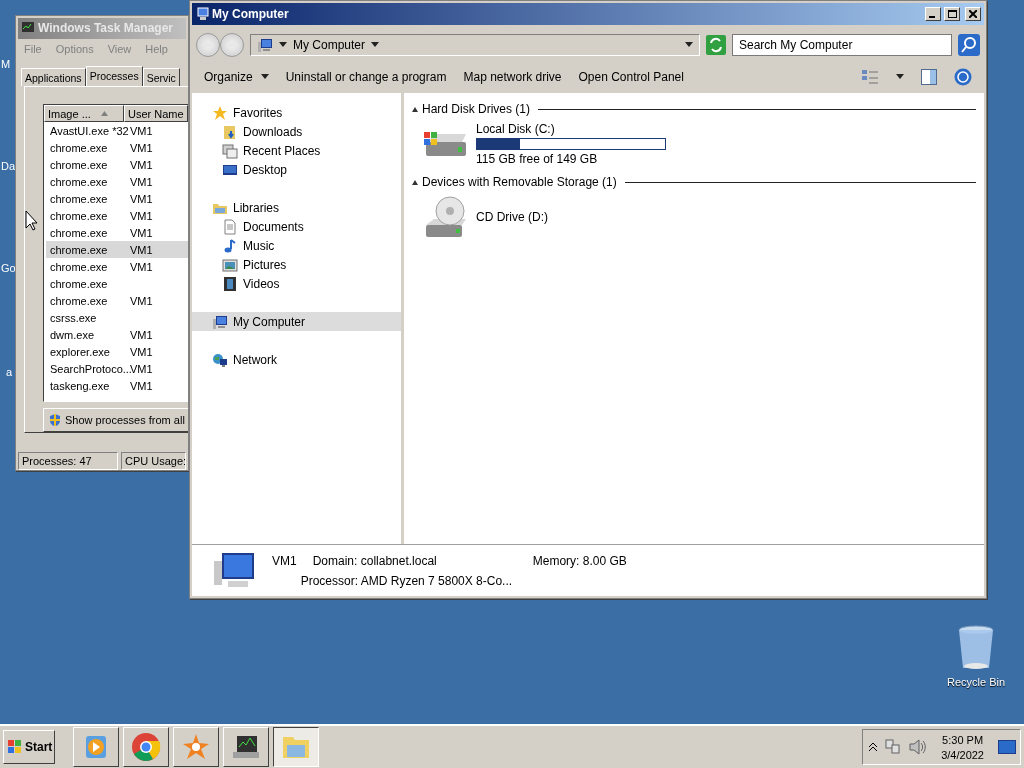 This screenshot has height=768, width=1024. What do you see at coordinates (117, 130) in the screenshot?
I see `process-row: AvastUI.exe *32VM1` at bounding box center [117, 130].